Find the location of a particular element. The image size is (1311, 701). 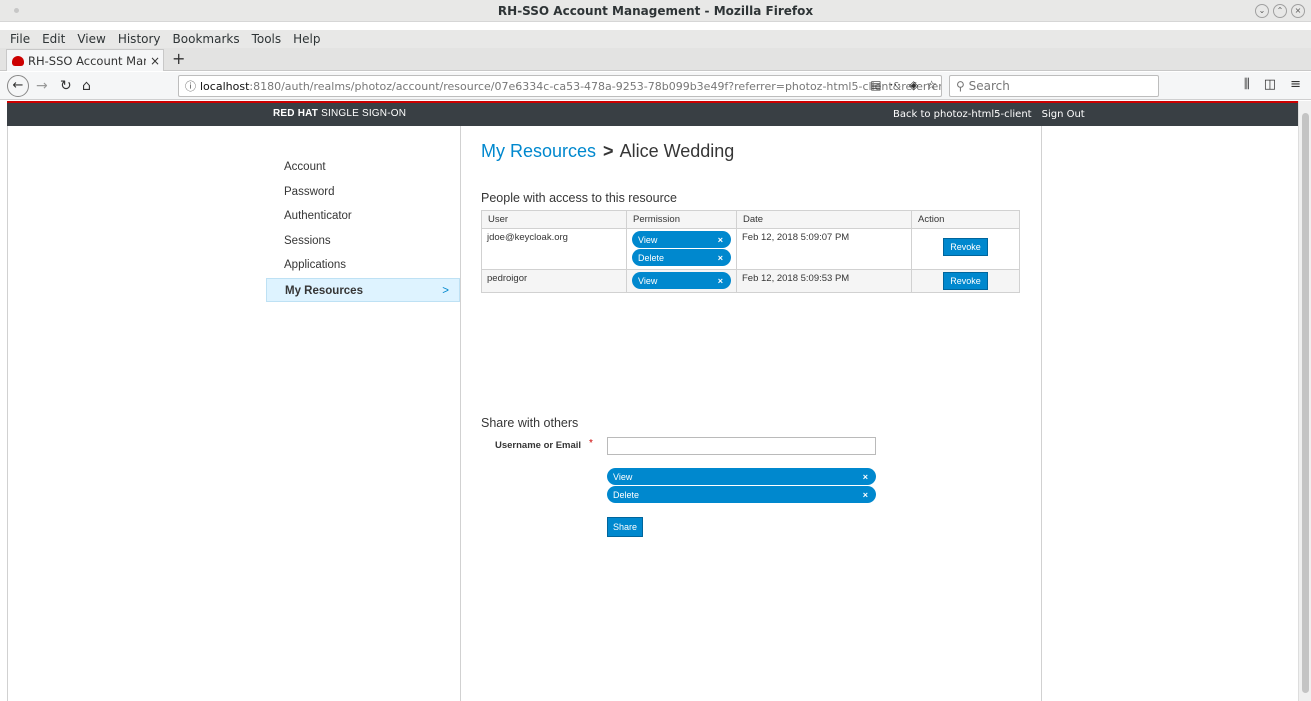

page-frame-edge is located at coordinates (7, 413).